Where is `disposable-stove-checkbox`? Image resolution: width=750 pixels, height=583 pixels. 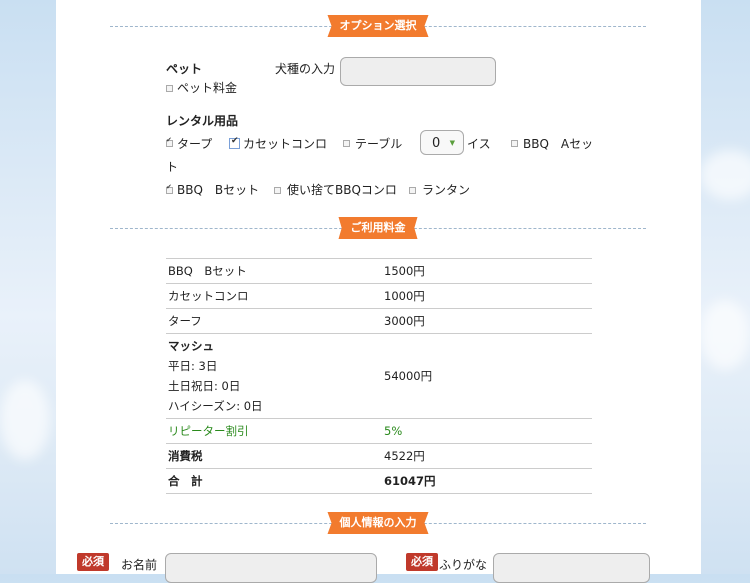
disposable-stove-checkbox is located at coordinates (277, 190).